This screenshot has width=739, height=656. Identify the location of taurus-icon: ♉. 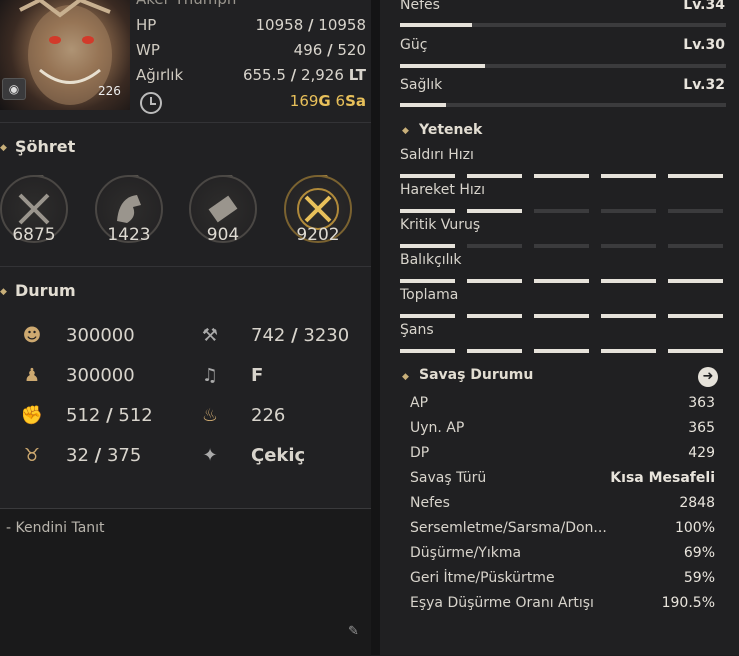
(32, 455).